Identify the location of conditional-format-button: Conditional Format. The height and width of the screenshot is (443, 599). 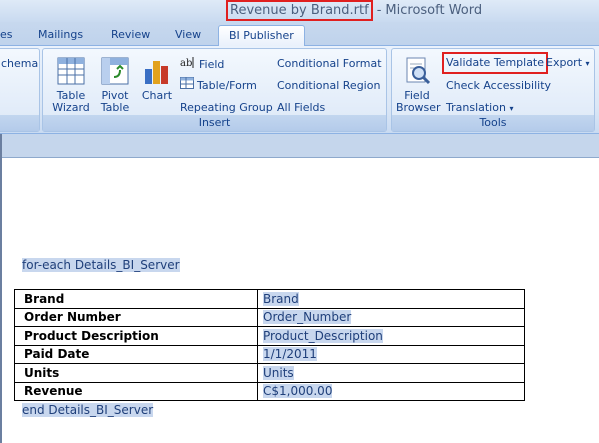
(329, 64).